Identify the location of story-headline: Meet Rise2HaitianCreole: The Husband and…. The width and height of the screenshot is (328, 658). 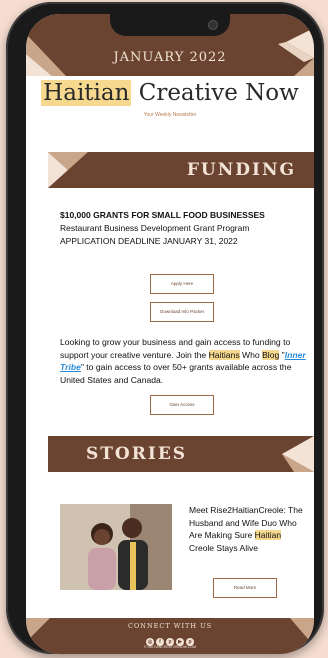
(246, 529).